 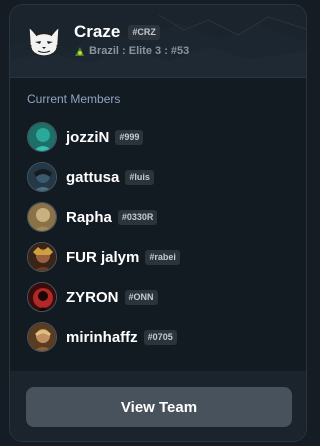 I want to click on team-region-line: Brazil : Elite 3 : #53, so click(x=131, y=51).